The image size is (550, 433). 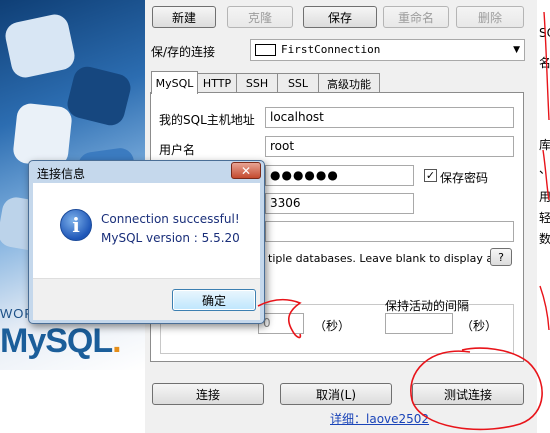 What do you see at coordinates (174, 82) in the screenshot?
I see `tab-mysql: MySQL` at bounding box center [174, 82].